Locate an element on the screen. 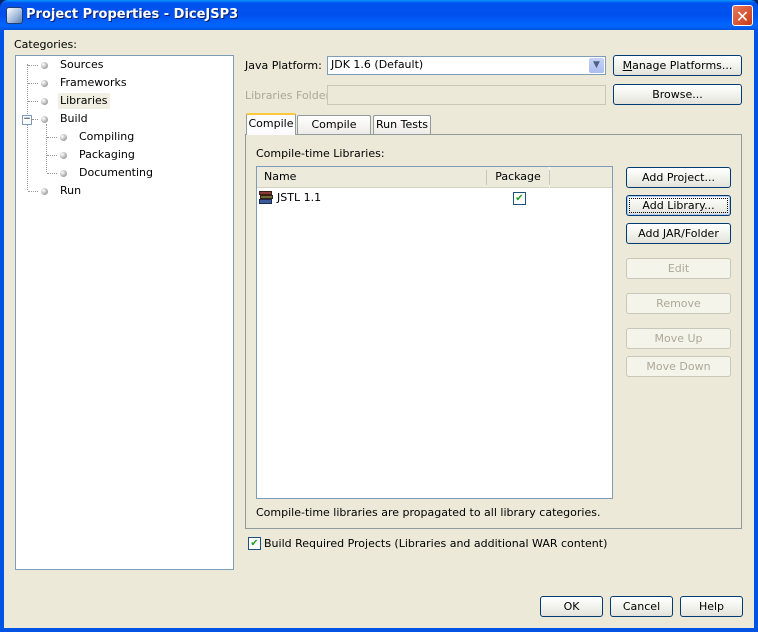  help-button: Help is located at coordinates (711, 606).